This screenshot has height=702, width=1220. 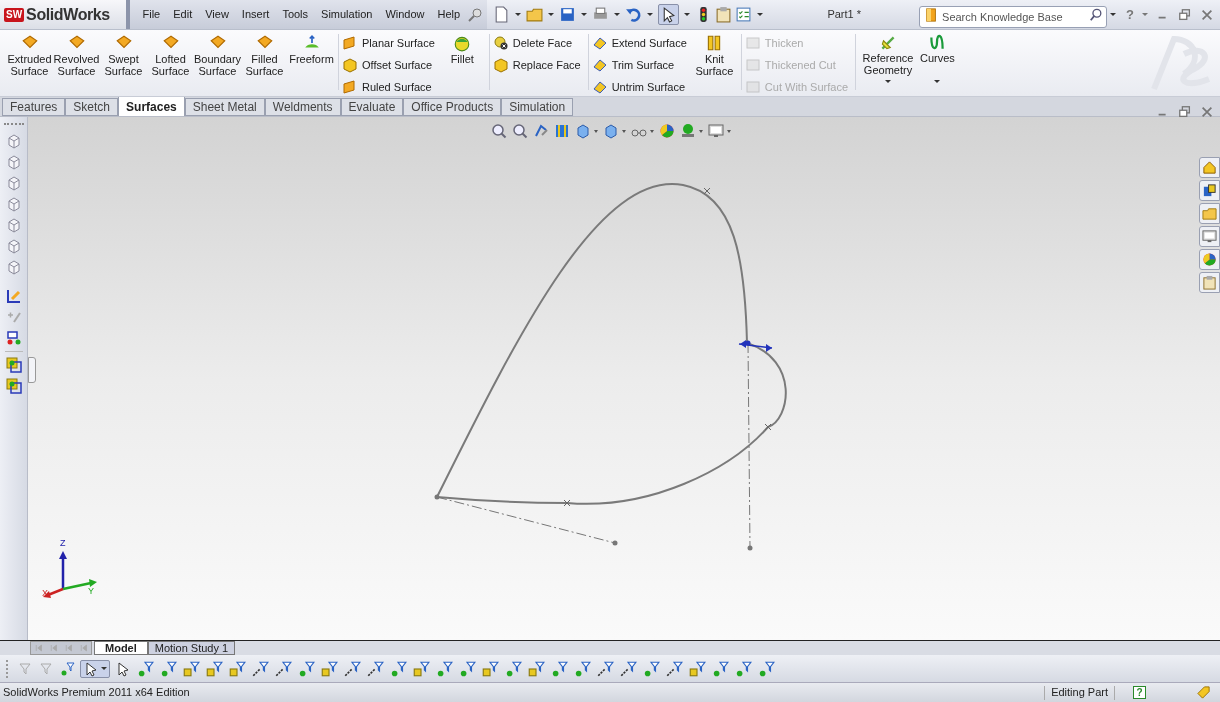 I want to click on zoom-fit-icon, so click(x=499, y=131).